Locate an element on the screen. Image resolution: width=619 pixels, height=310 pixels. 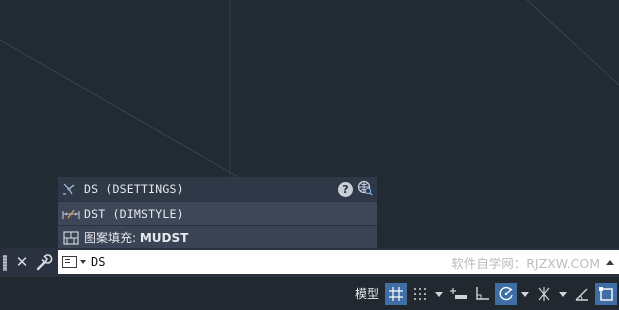
dimstyle-icon is located at coordinates (71, 214).